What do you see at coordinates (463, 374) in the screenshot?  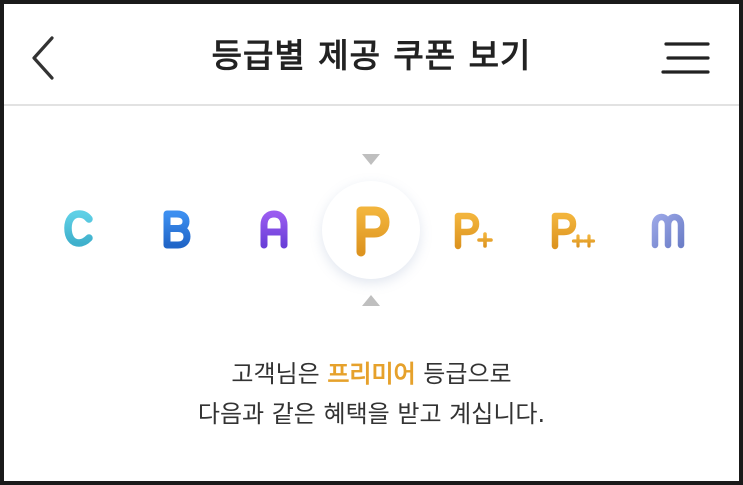 I see `message-suffix: 등급으로` at bounding box center [463, 374].